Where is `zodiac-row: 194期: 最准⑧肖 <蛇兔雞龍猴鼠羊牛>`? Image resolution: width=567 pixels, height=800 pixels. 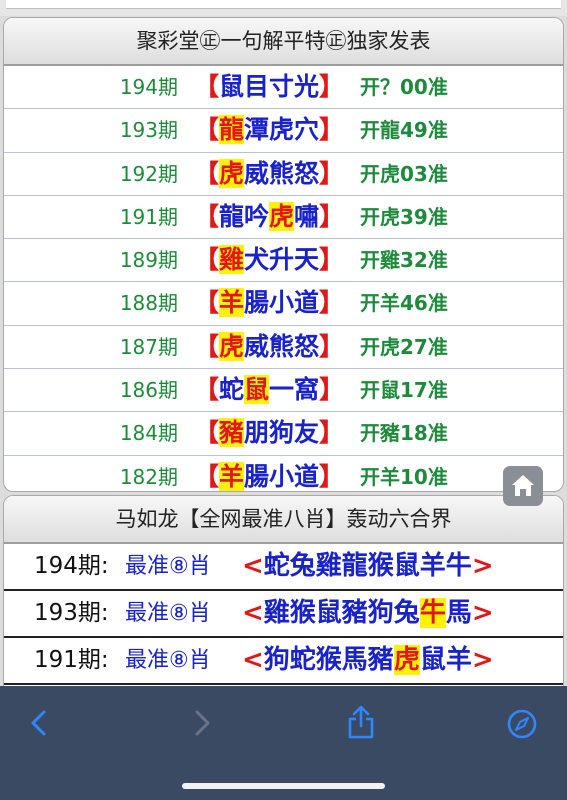 zodiac-row: 194期: 最准⑧肖 <蛇兔雞龍猴鼠羊牛> is located at coordinates (283, 567).